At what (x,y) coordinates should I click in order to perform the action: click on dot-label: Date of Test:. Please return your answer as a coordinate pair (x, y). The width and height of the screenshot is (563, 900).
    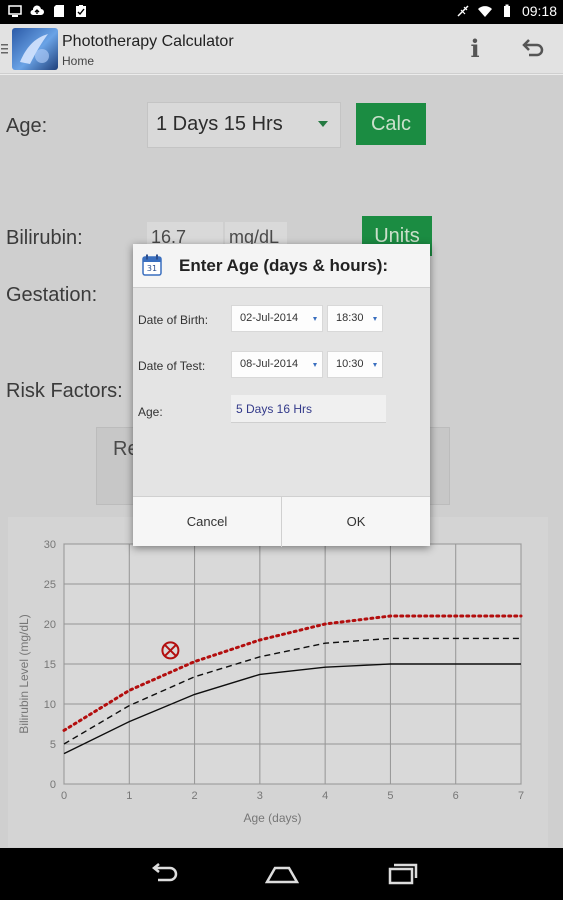
    Looking at the image, I should click on (172, 366).